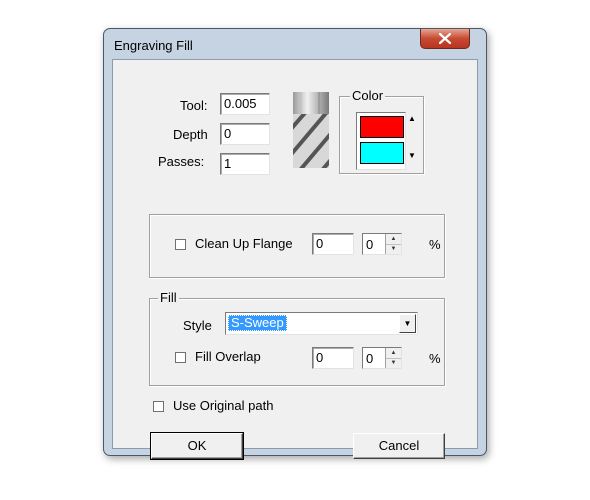 Image resolution: width=590 pixels, height=500 pixels. I want to click on secondary-color-swatch, so click(382, 153).